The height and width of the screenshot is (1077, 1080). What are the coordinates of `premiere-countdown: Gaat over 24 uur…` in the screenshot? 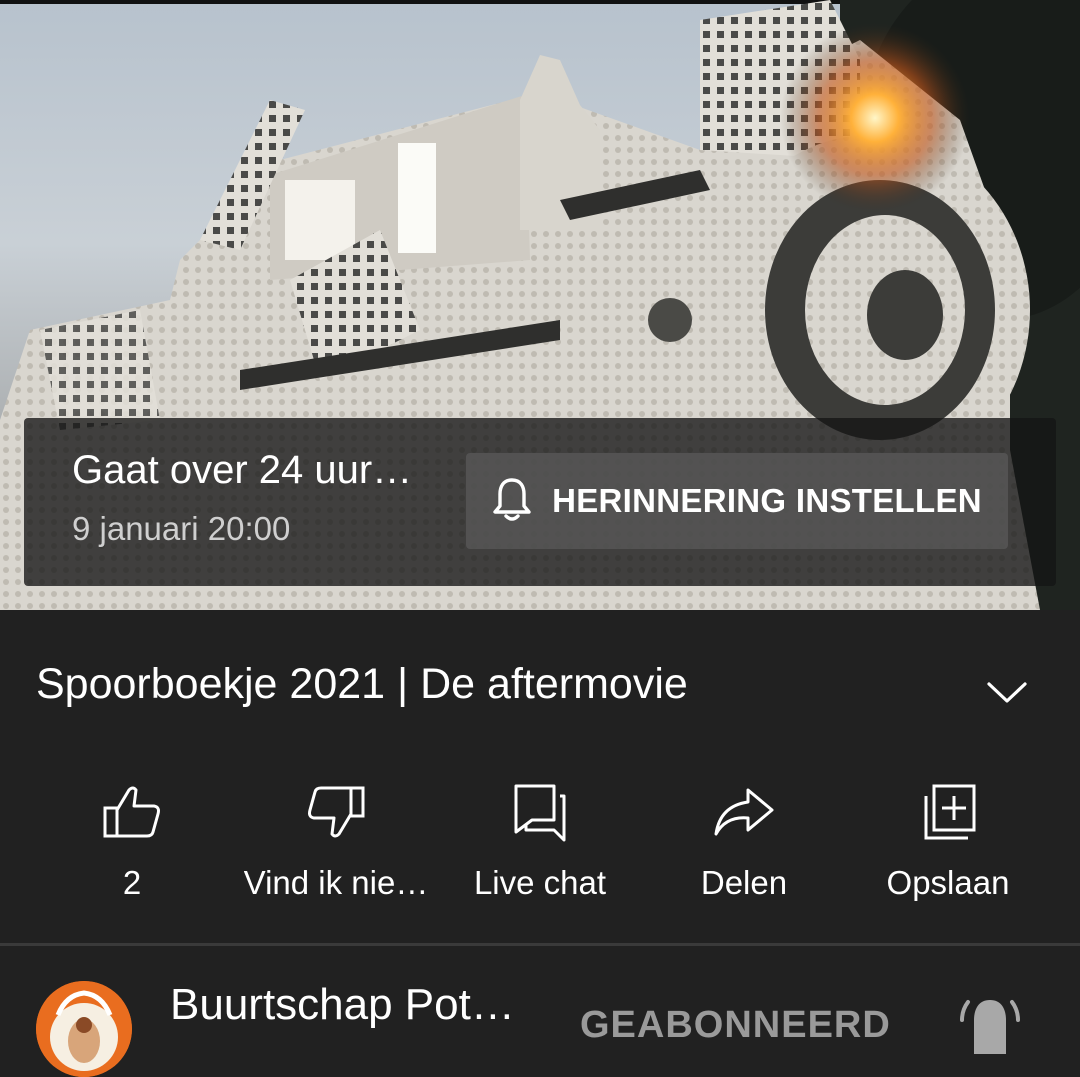 It's located at (242, 470).